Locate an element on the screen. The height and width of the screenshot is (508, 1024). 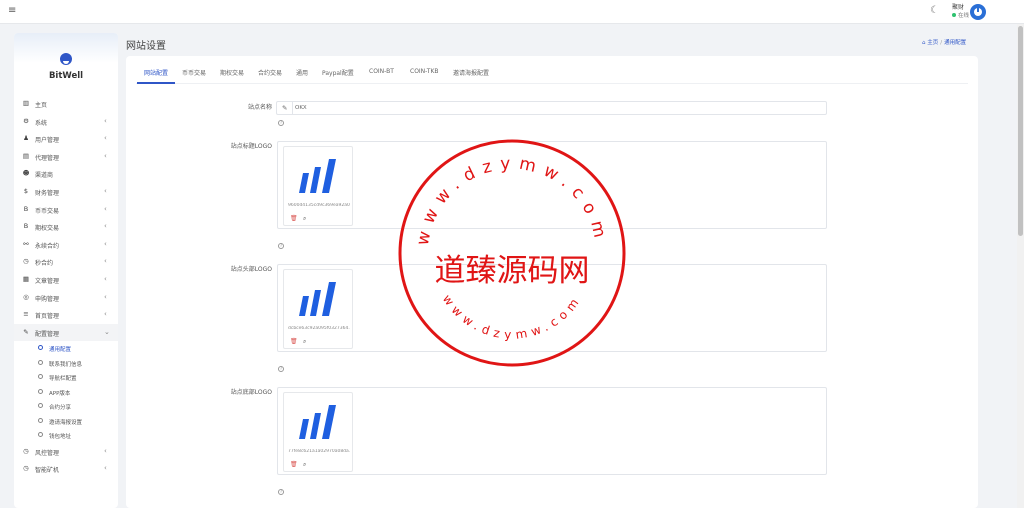
submenu-item-label: 联系我们信息 is located at coordinates (66, 364).